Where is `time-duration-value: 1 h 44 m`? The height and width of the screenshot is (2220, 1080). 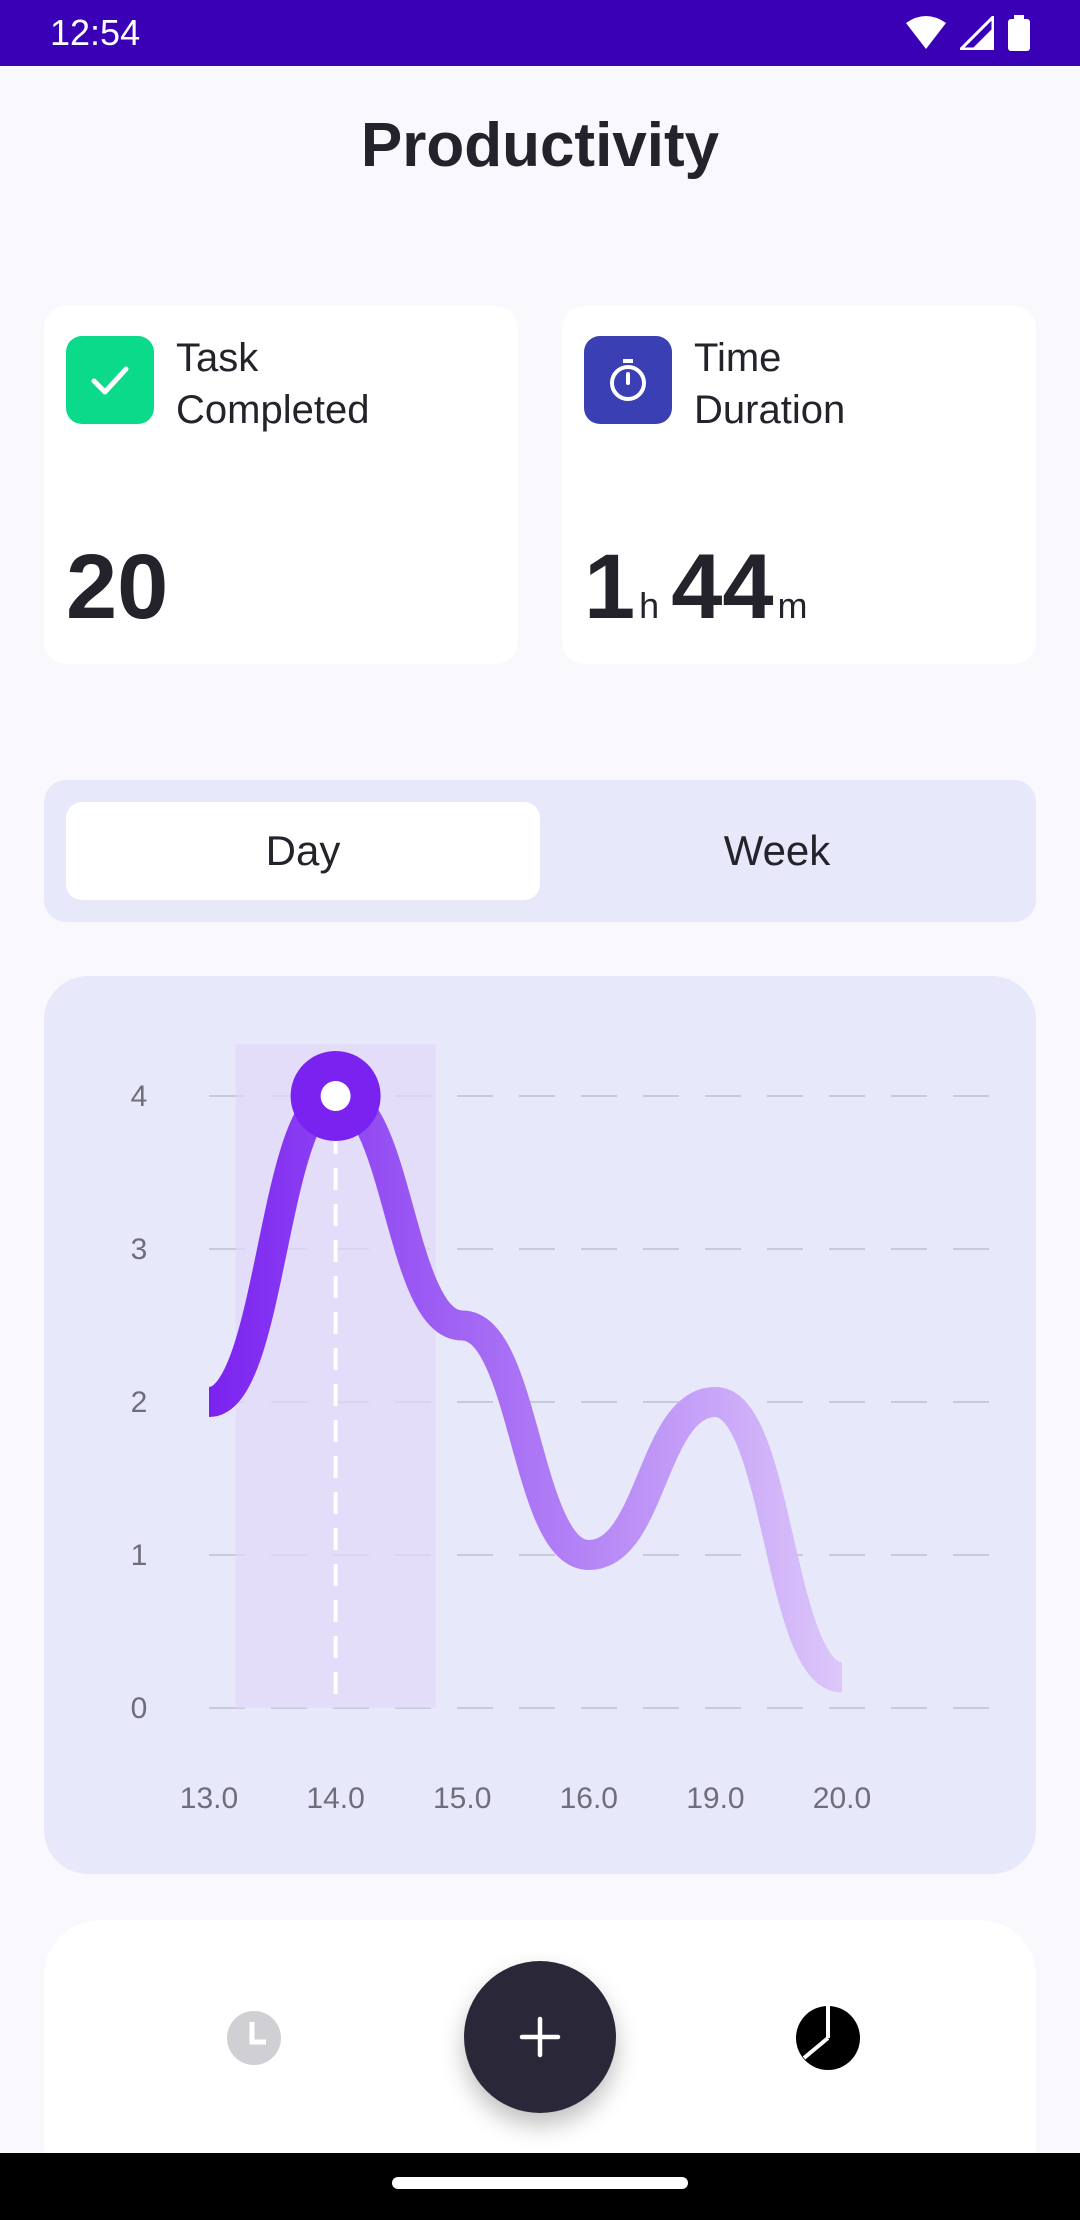 time-duration-value: 1 h 44 m is located at coordinates (702, 596).